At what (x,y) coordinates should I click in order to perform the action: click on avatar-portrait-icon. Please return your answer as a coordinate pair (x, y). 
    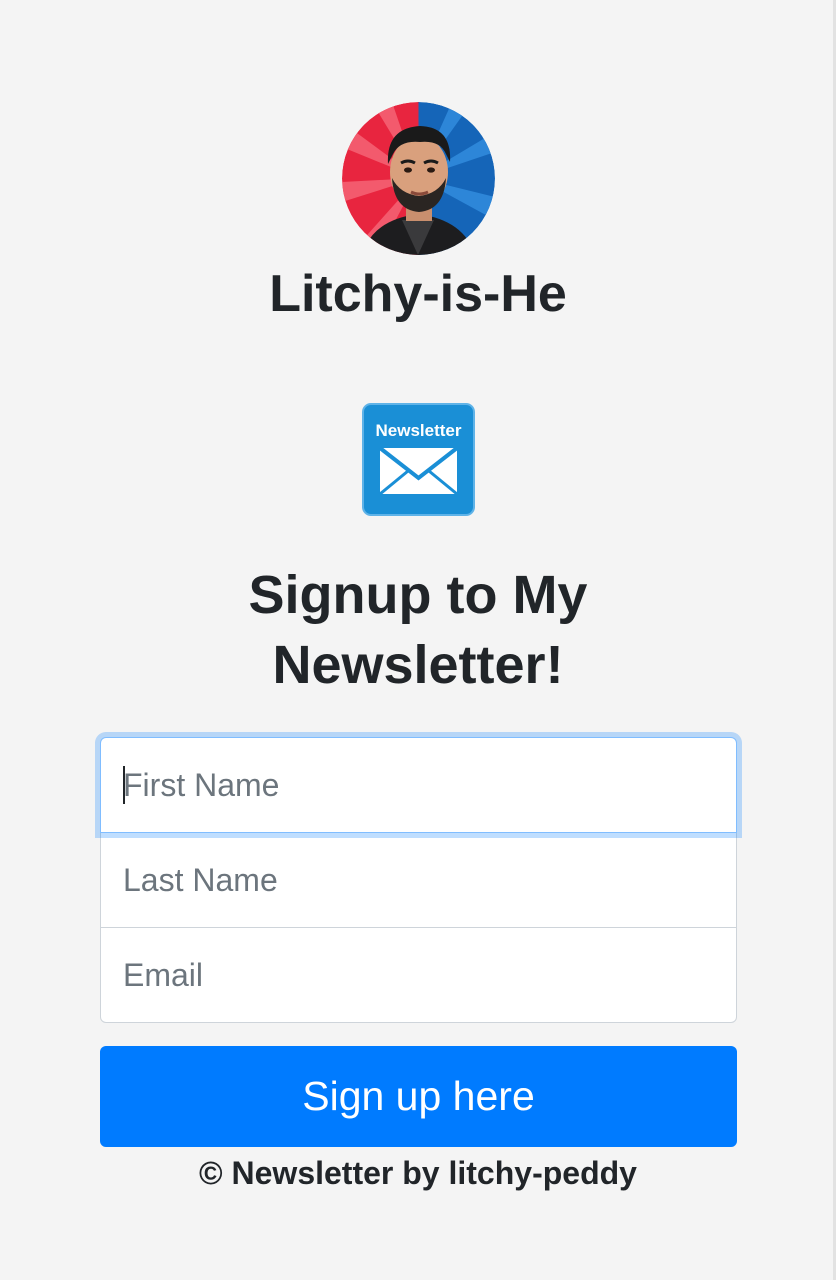
    Looking at the image, I should click on (418, 178).